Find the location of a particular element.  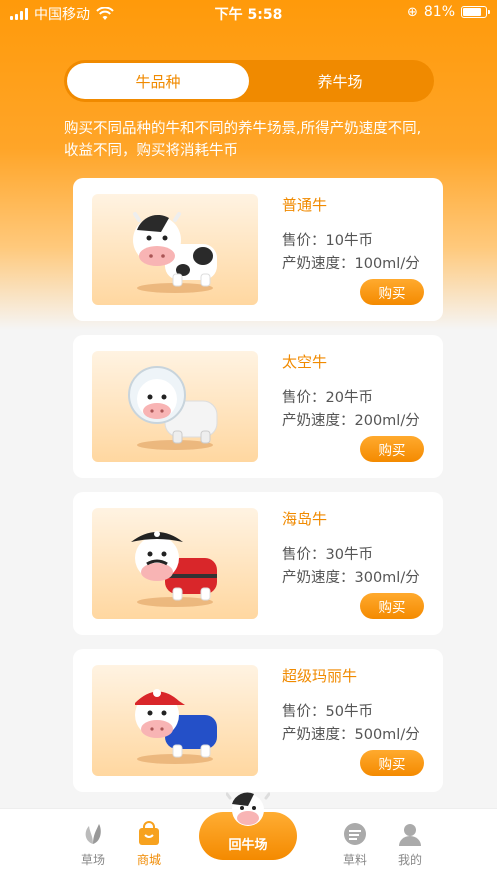

shopping-bag-icon is located at coordinates (149, 833).